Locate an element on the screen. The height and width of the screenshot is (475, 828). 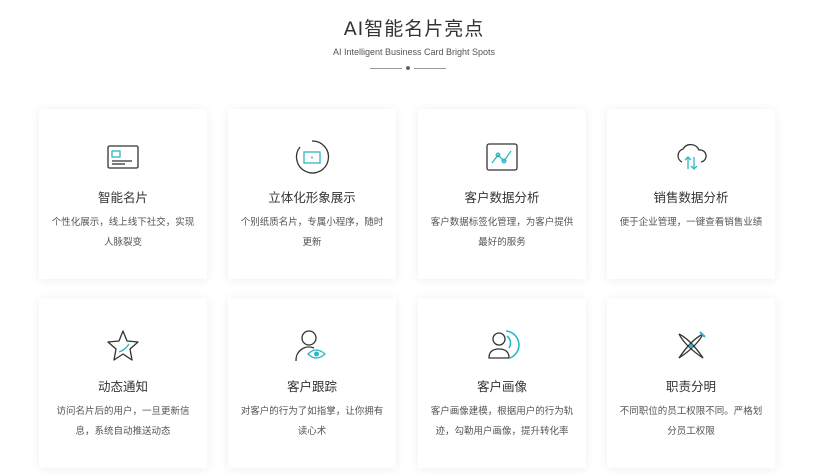
feature-card-permissions: 职责分明 不同职位的员工权限不同。严格划分员工权限 is located at coordinates (691, 383).